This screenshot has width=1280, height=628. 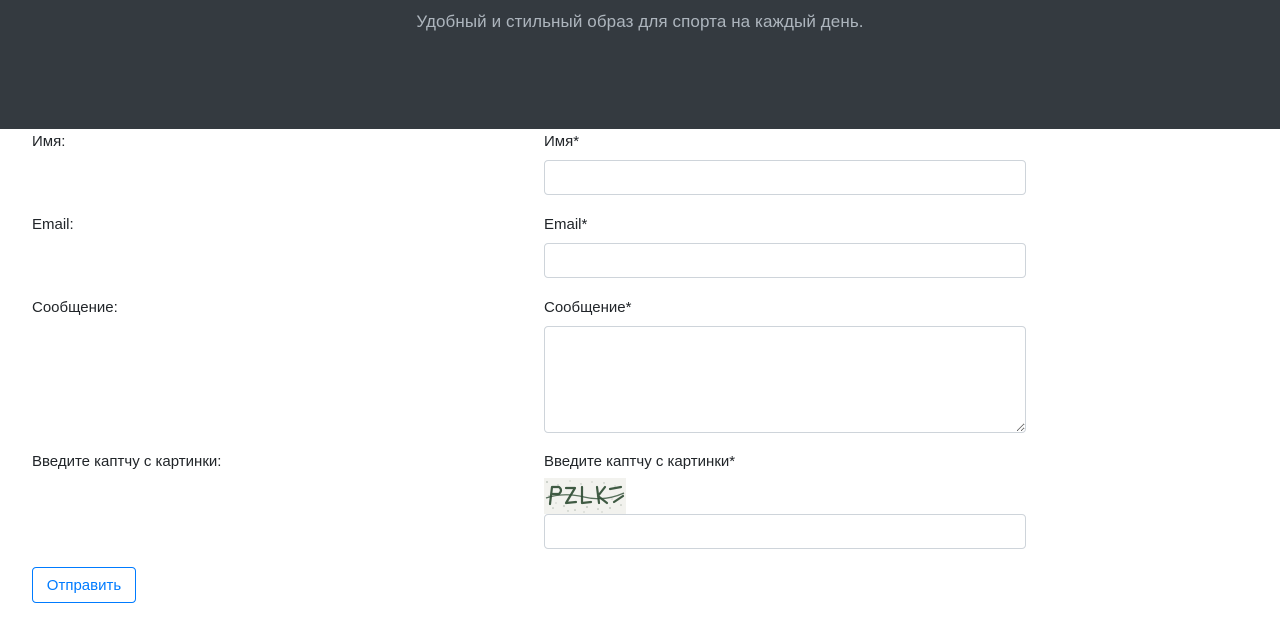 I want to click on name-row-label: Имя:, so click(x=49, y=141).